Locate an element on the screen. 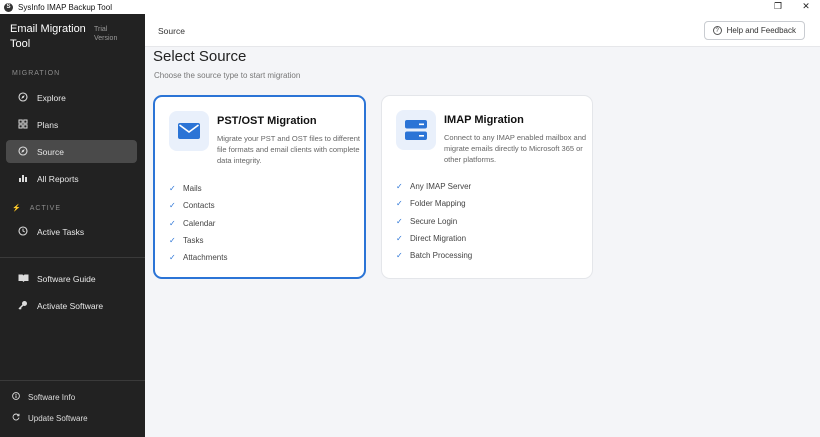 This screenshot has height=437, width=820. sidebar-item-activate-software: Activate Software is located at coordinates (71, 305).